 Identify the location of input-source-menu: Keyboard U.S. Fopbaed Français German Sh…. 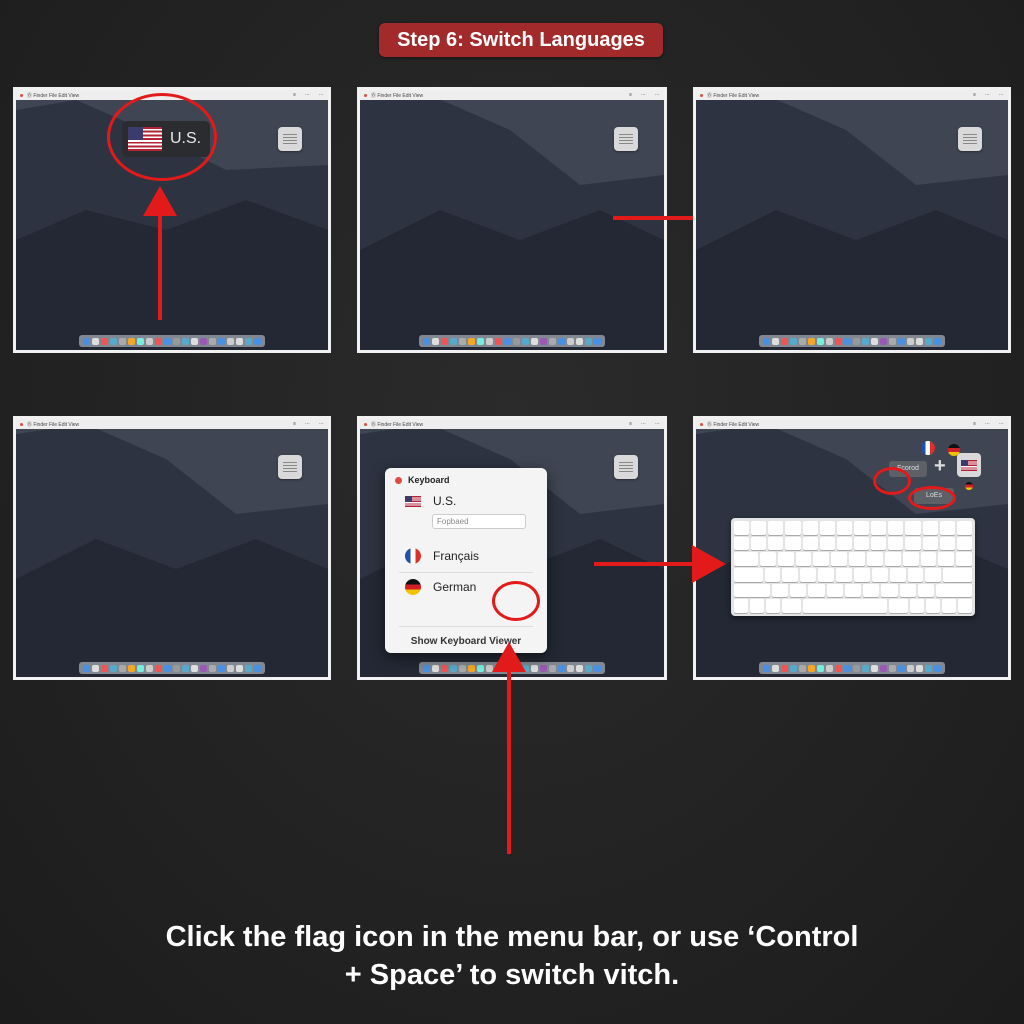
(466, 560).